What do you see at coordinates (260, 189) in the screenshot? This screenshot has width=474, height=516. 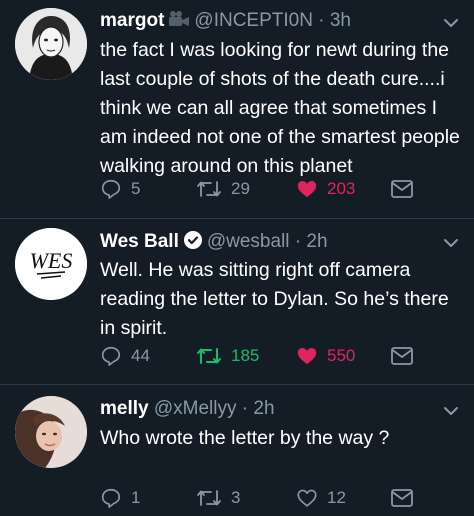 I see `tweet-actions: 5 29 203` at bounding box center [260, 189].